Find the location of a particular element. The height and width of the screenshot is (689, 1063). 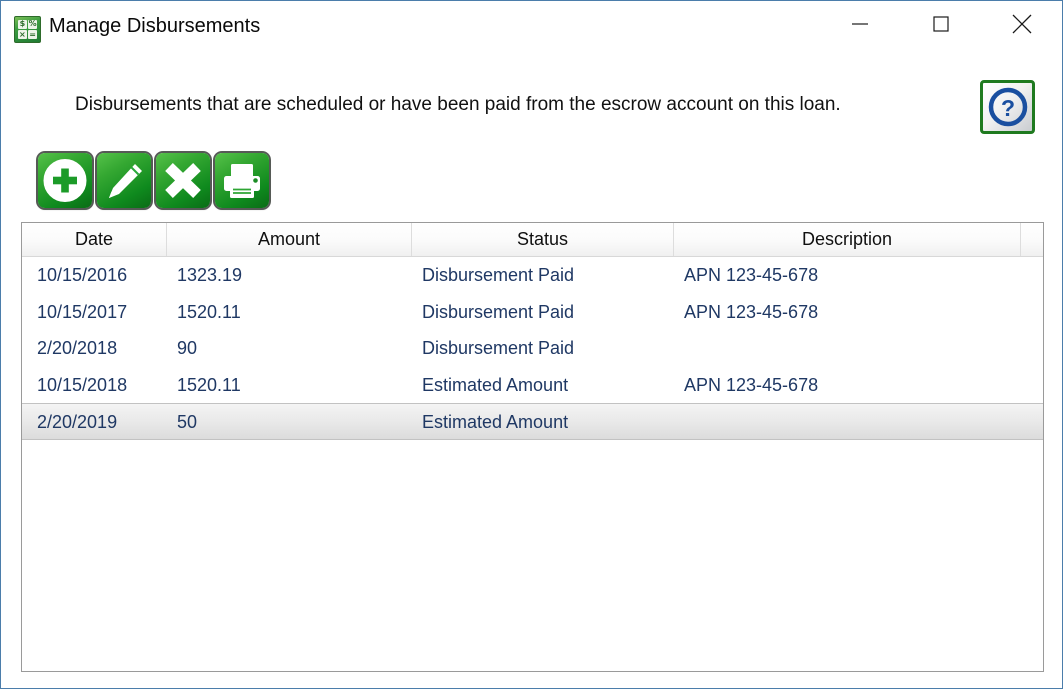

cell-amount: 50 is located at coordinates (187, 422).